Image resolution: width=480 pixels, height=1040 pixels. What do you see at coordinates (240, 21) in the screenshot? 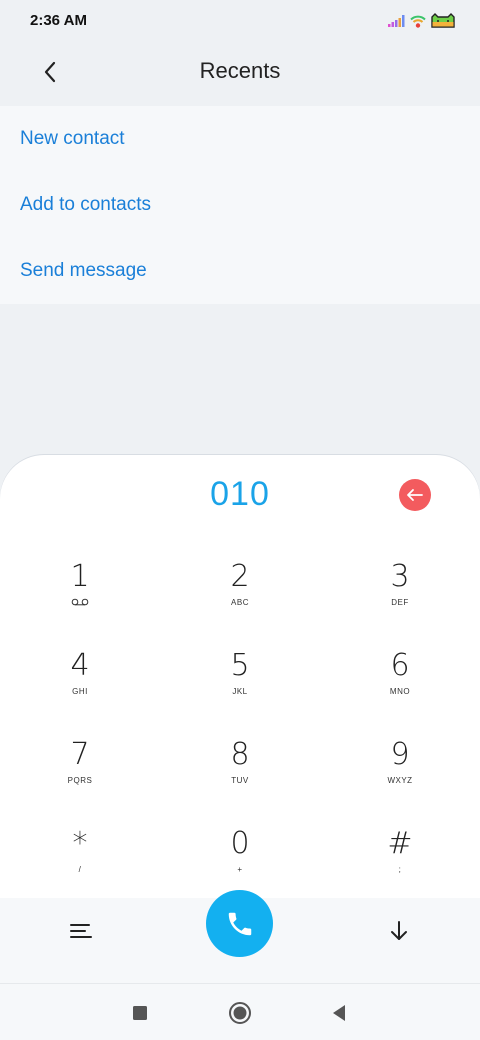
I see `status-bar: 2:36 AM` at bounding box center [240, 21].